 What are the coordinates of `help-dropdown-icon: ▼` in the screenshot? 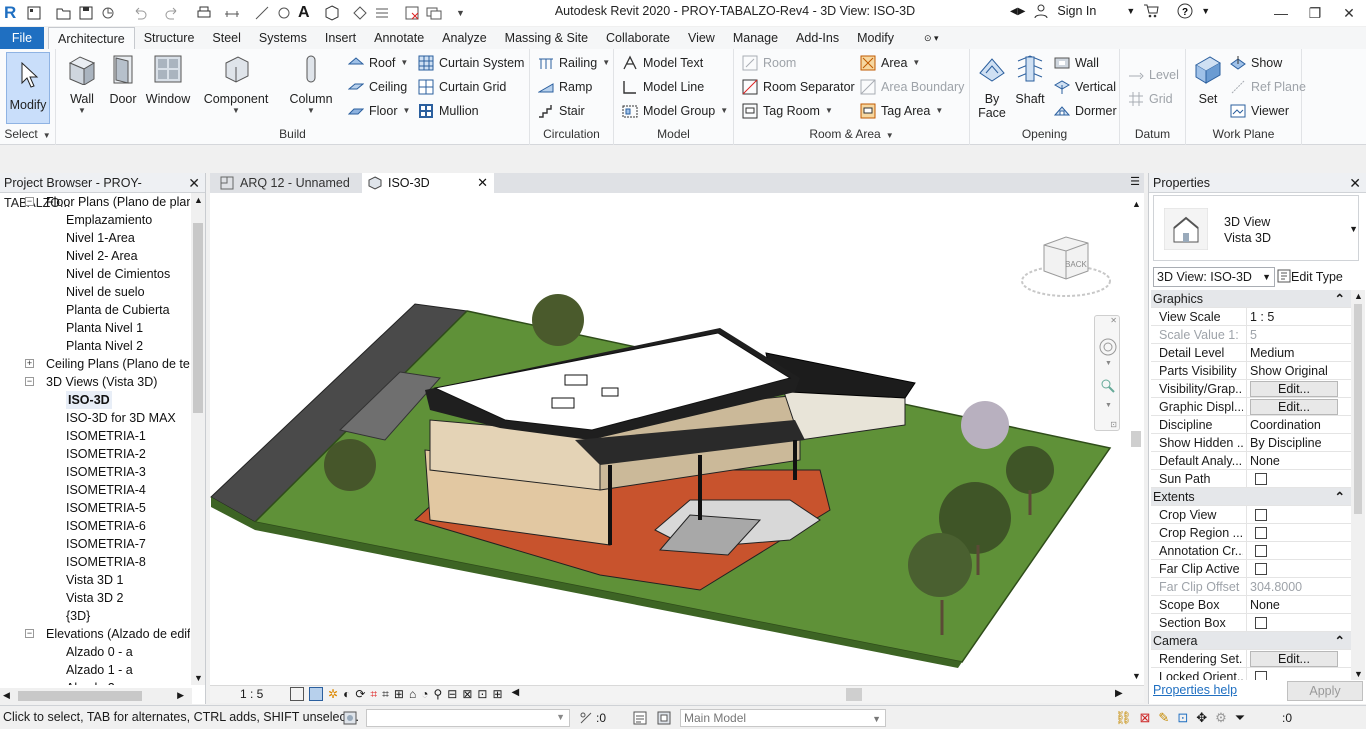 It's located at (1205, 11).